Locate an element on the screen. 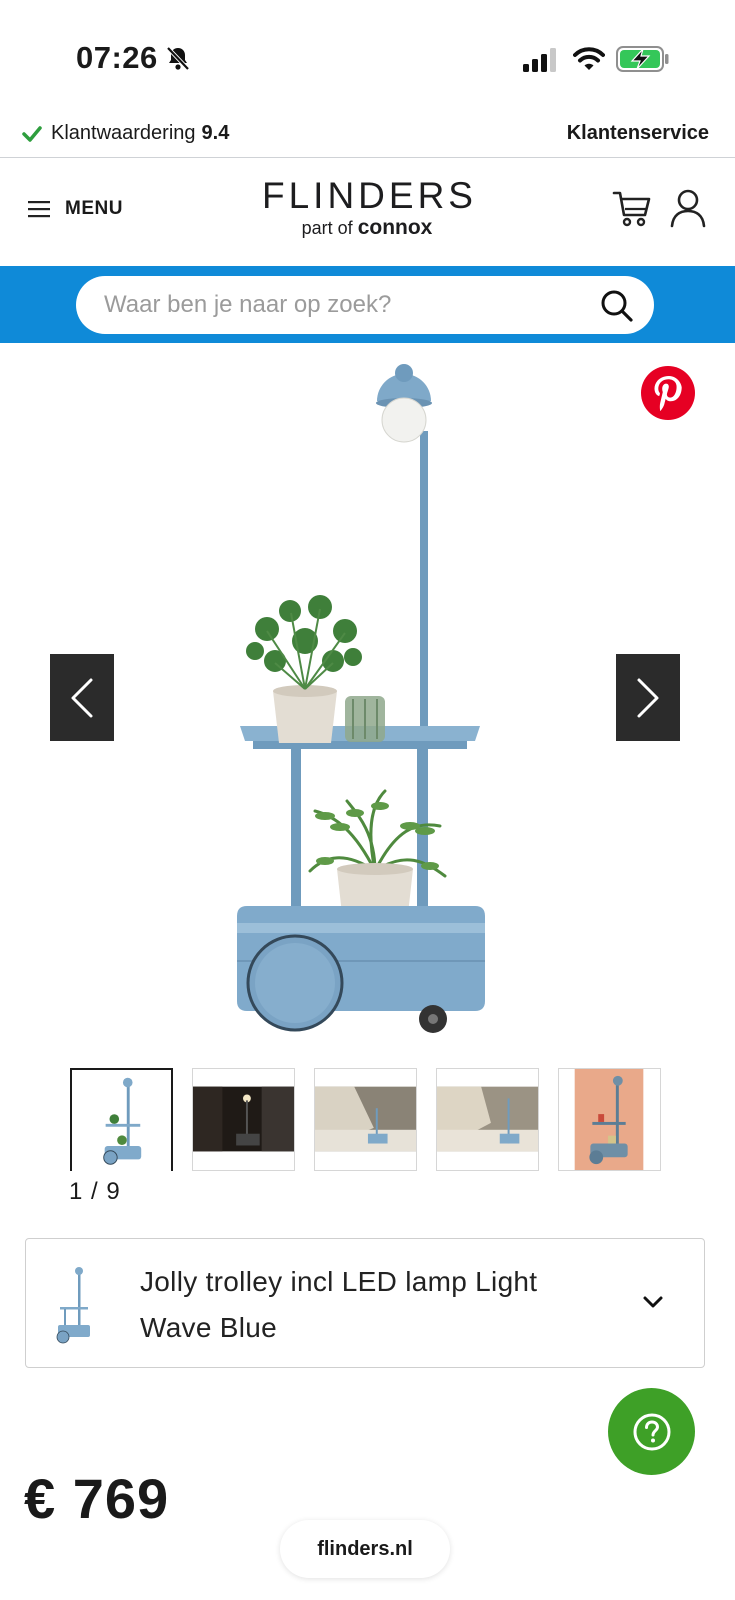 This screenshot has height=1600, width=735. status-bar: 07:26 is located at coordinates (367, 60).